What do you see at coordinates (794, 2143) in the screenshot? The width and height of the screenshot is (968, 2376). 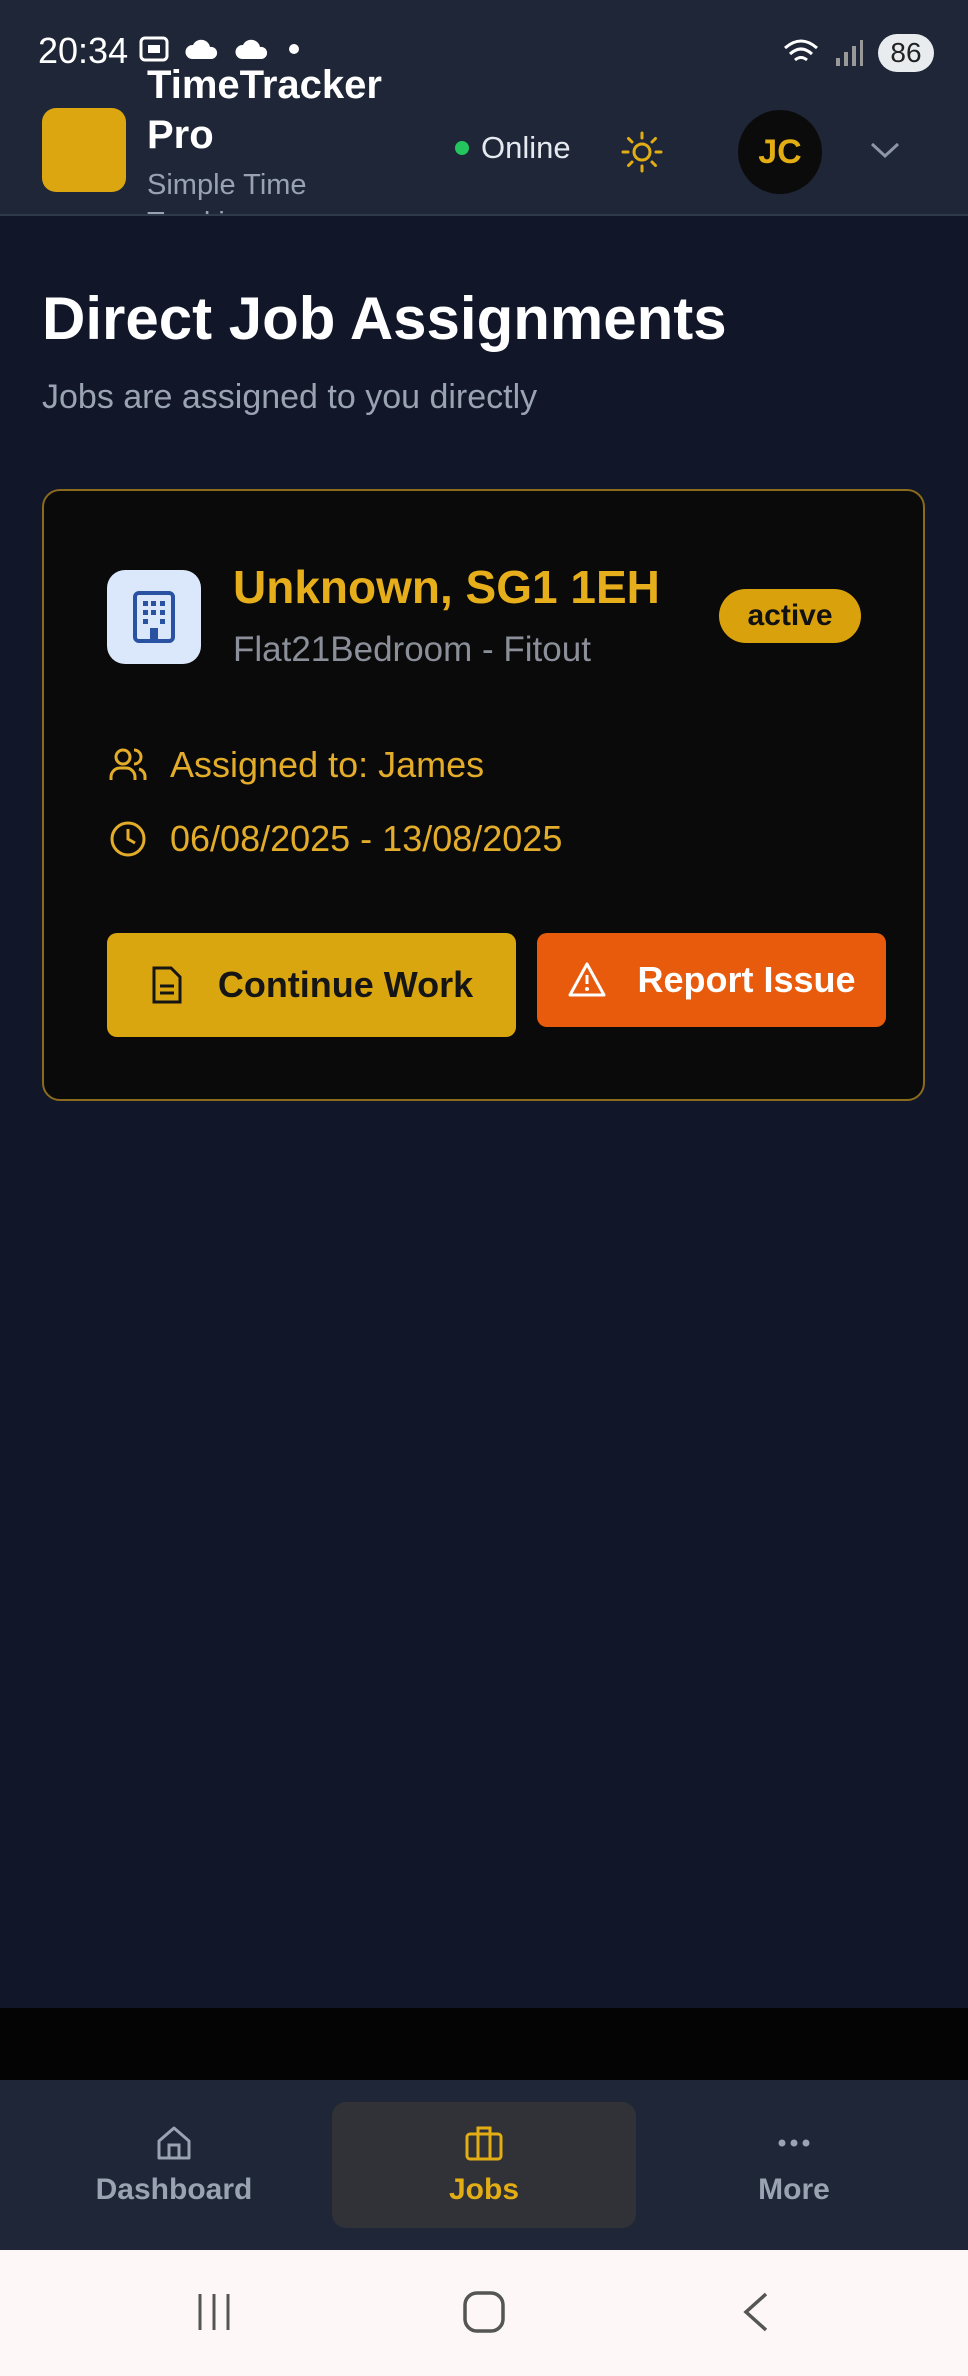 I see `more-dots-icon` at bounding box center [794, 2143].